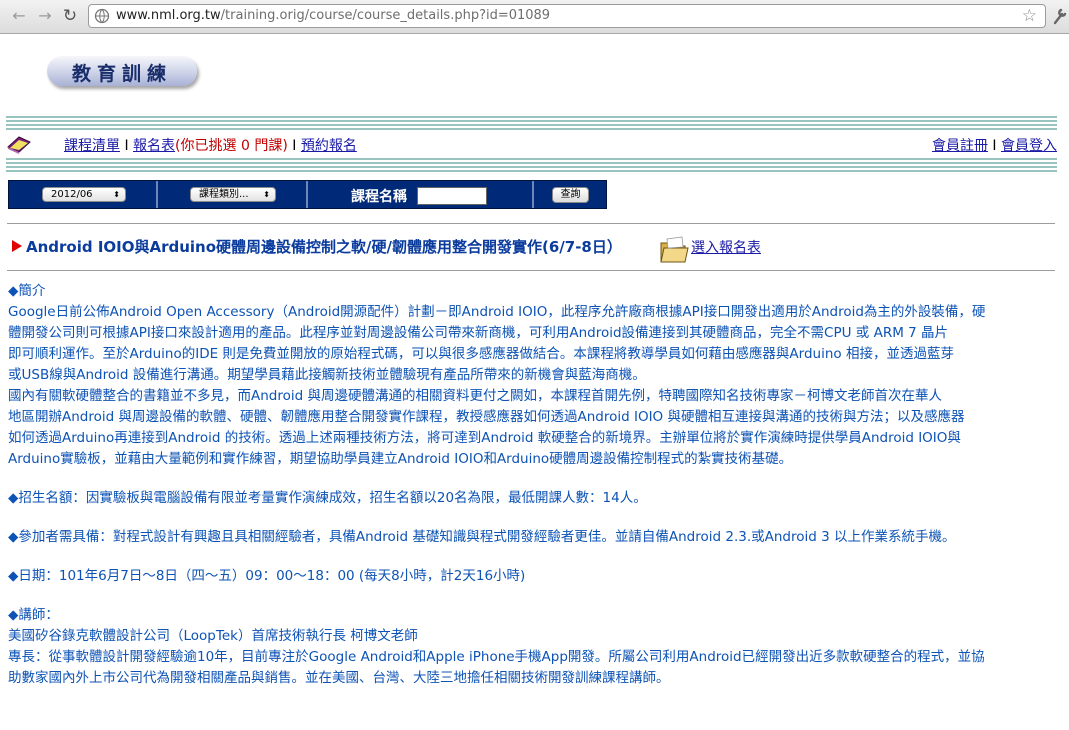 This screenshot has height=730, width=1069. What do you see at coordinates (726, 247) in the screenshot?
I see `enroll-form-link: 選入報名表` at bounding box center [726, 247].